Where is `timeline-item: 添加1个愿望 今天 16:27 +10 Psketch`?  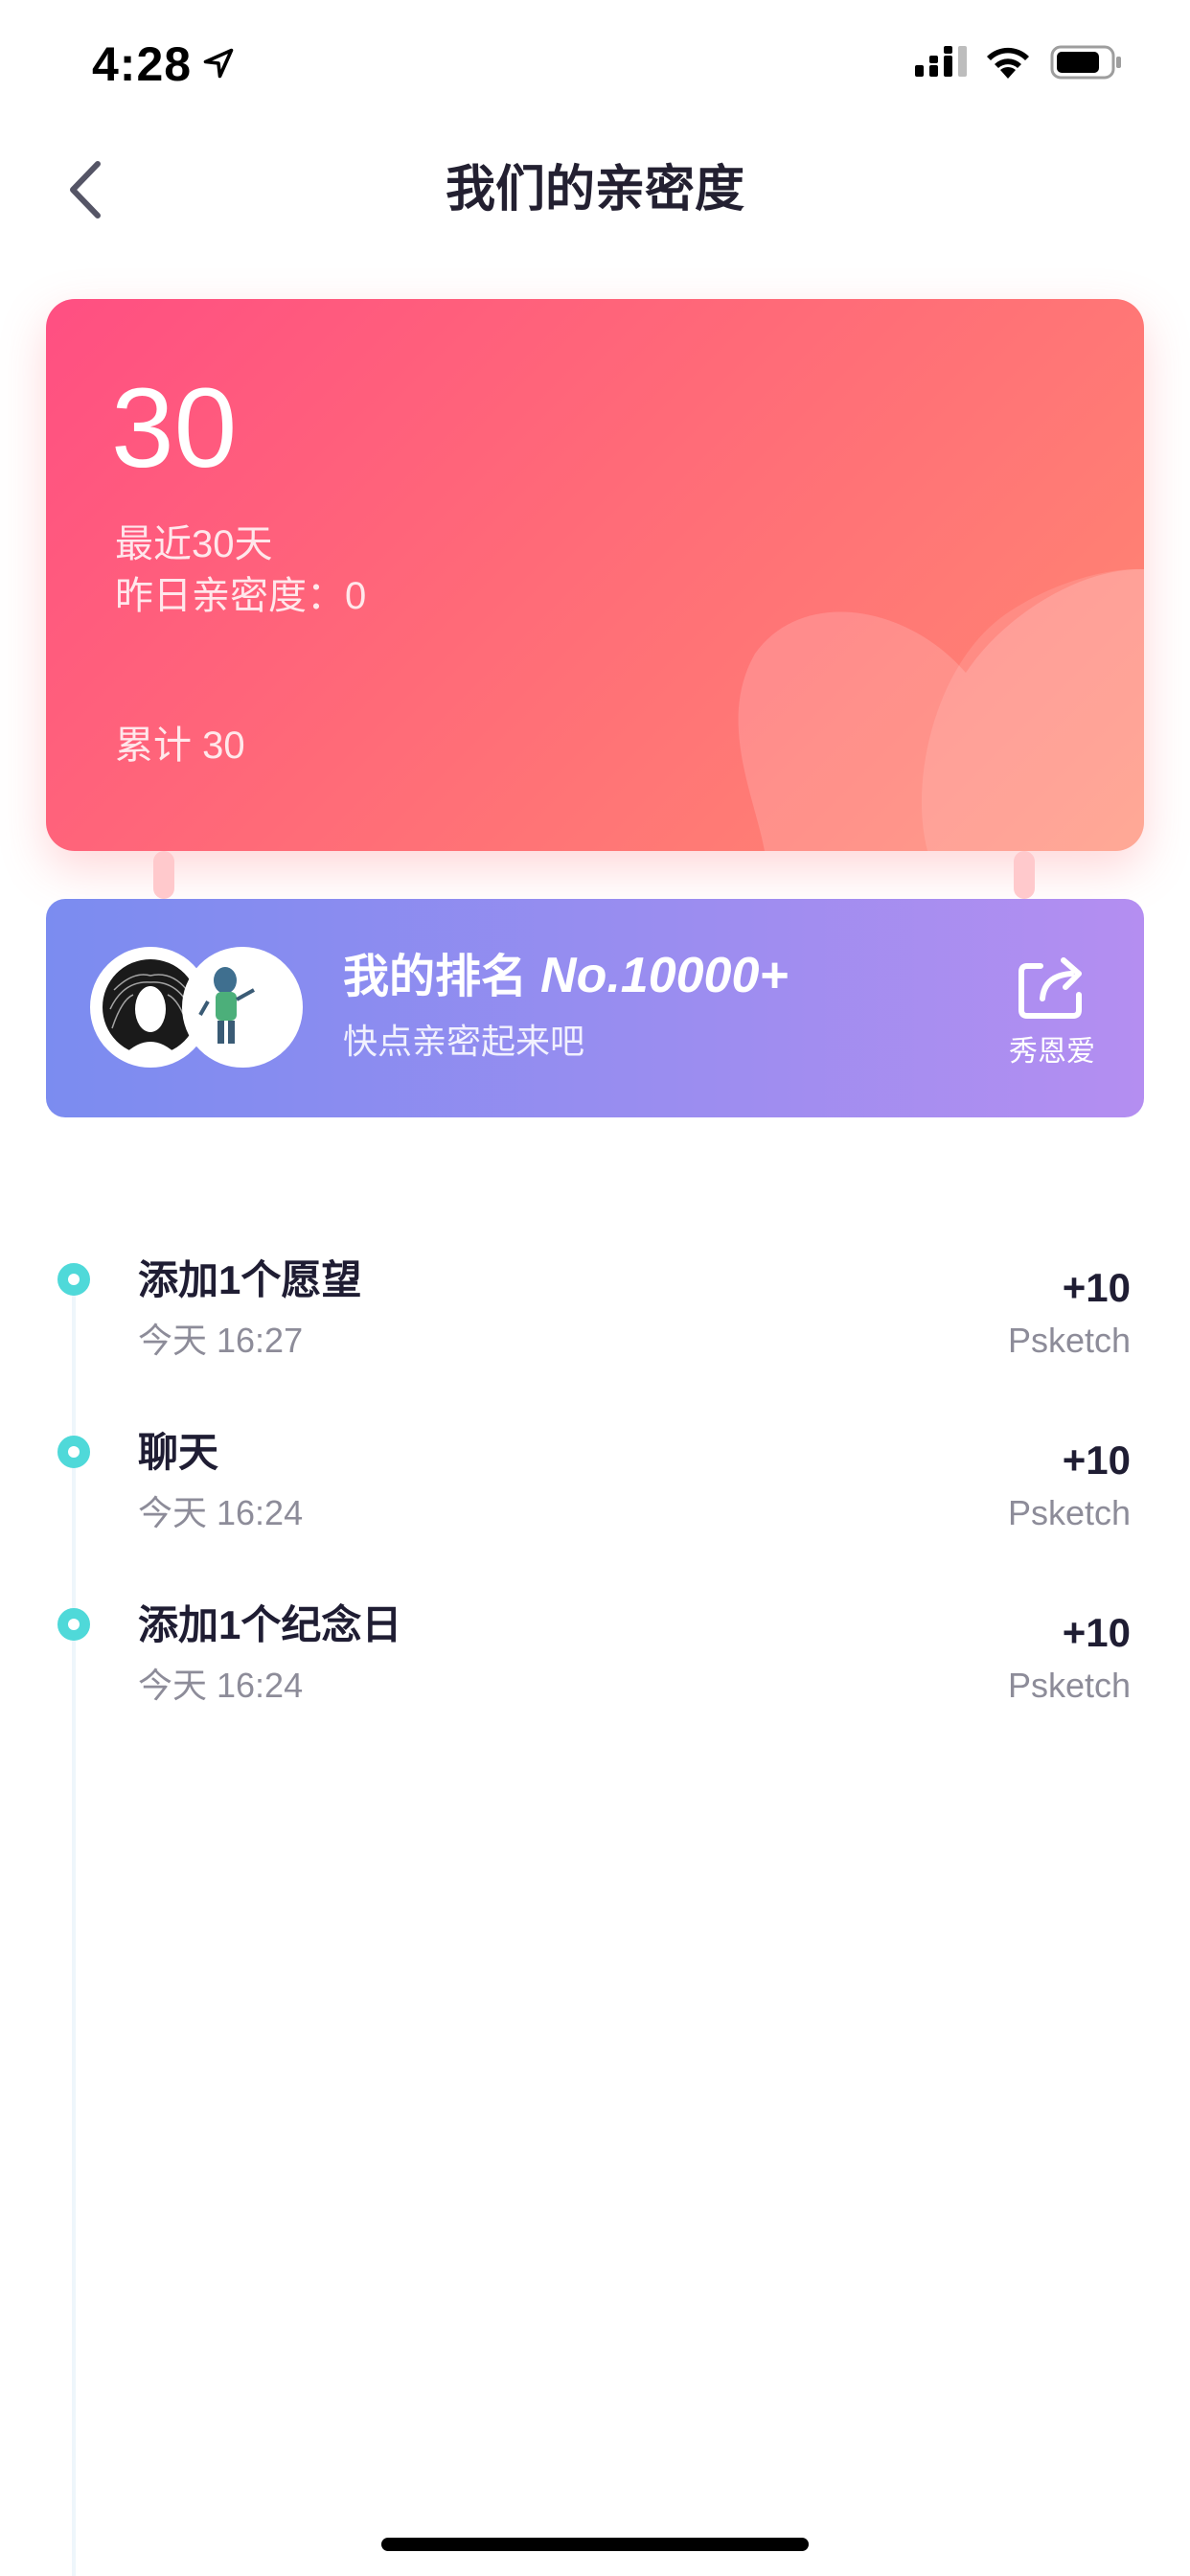
timeline-item: 添加1个愿望 今天 16:27 +10 Psketch is located at coordinates (595, 1325).